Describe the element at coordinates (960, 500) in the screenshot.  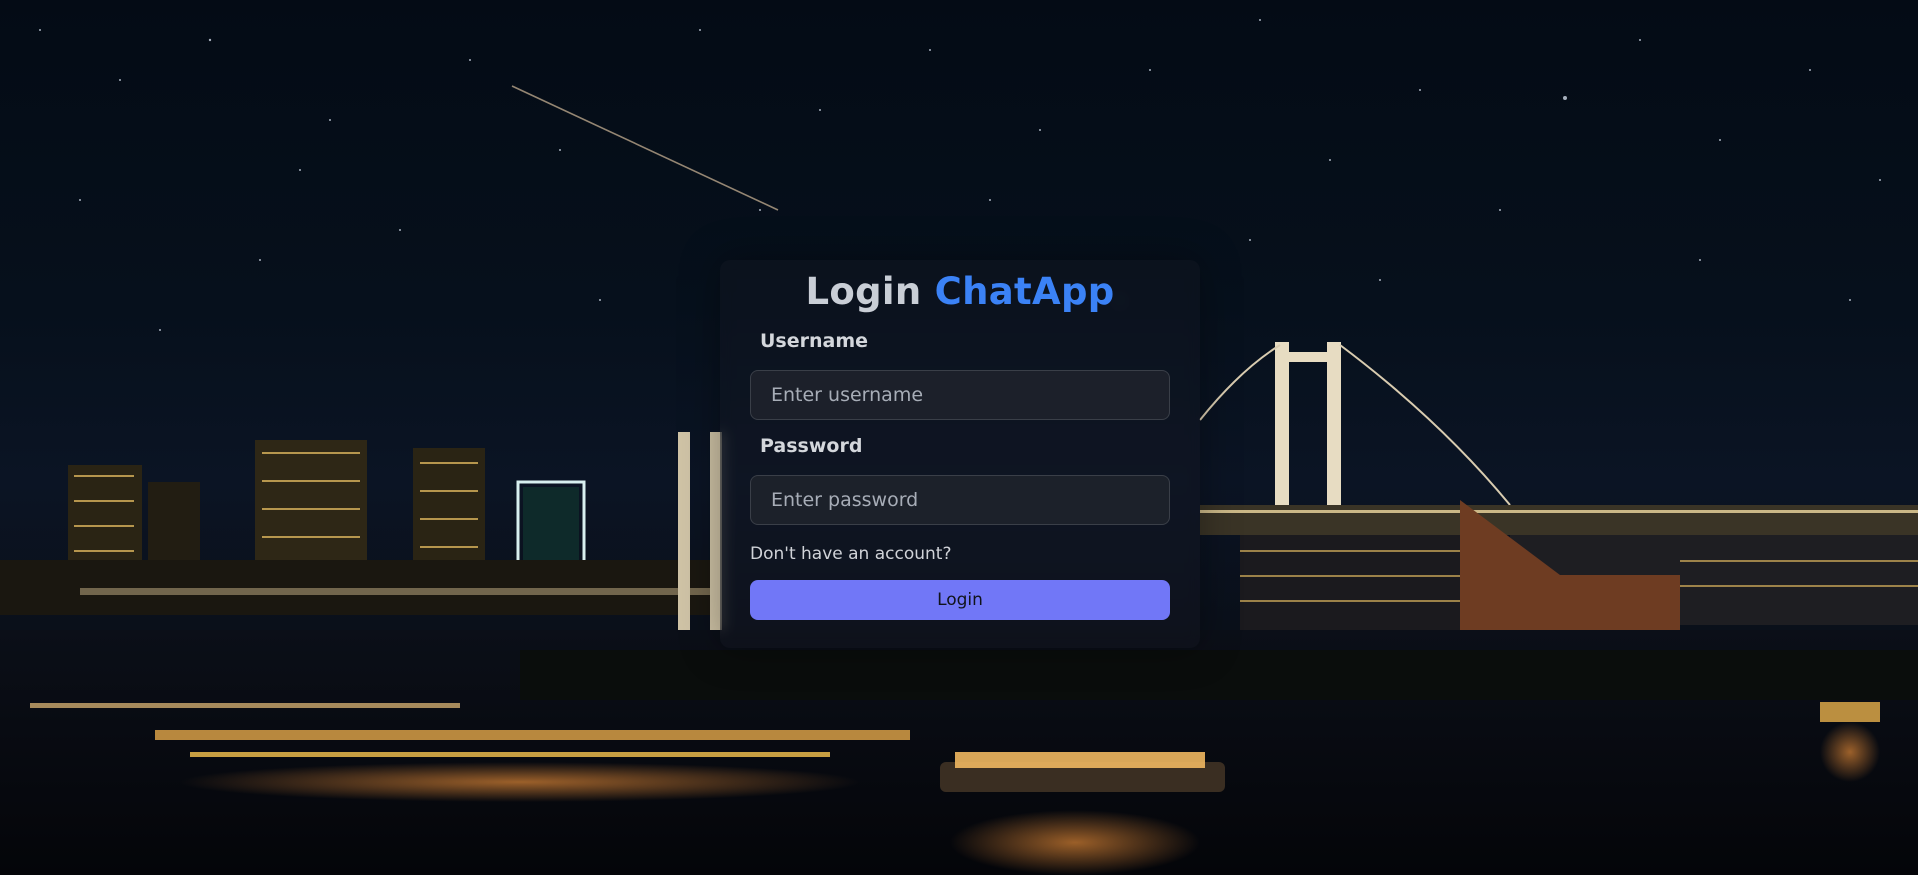
I see `password-input` at that location.